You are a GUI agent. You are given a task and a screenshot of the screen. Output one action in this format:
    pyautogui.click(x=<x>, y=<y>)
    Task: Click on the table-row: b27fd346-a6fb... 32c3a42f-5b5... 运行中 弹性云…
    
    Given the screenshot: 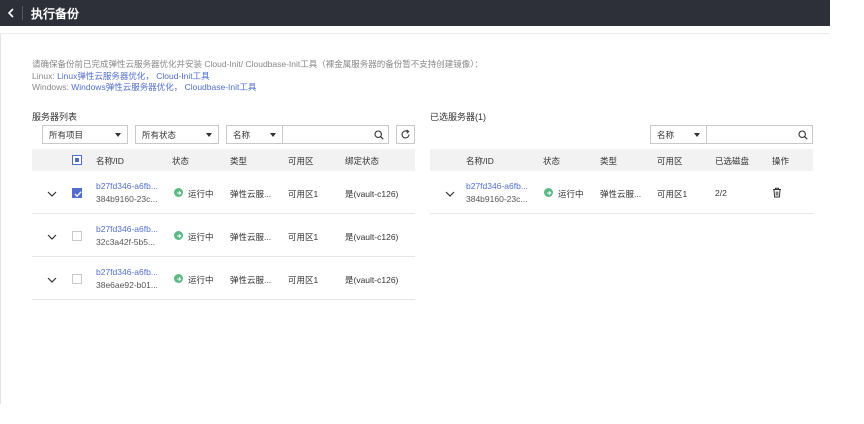 What is the action you would take?
    pyautogui.click(x=223, y=235)
    